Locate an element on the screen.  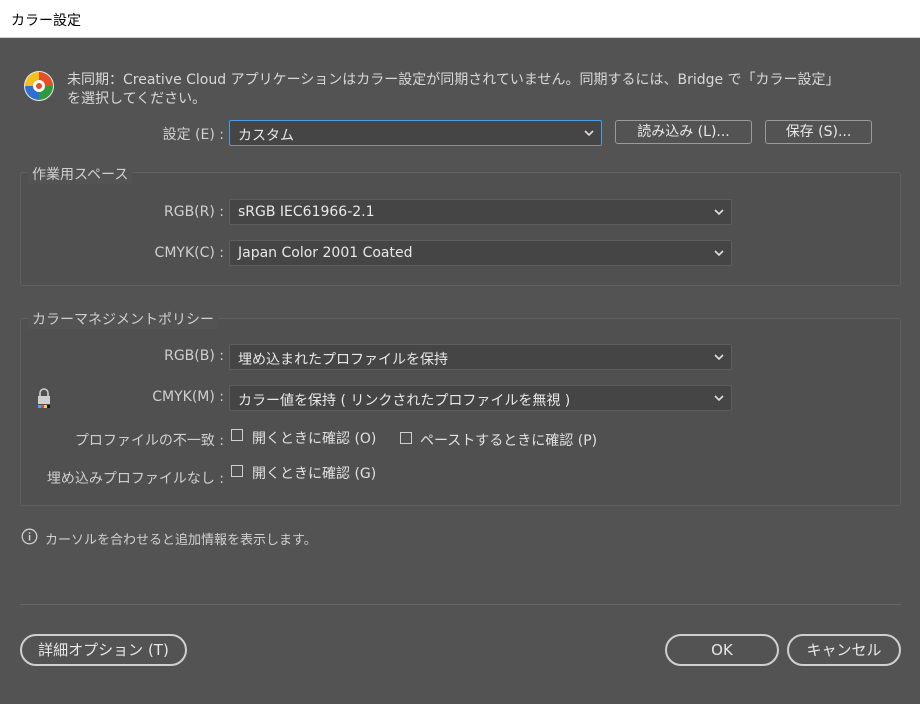
window-title: カラー設定 is located at coordinates (46, 21).